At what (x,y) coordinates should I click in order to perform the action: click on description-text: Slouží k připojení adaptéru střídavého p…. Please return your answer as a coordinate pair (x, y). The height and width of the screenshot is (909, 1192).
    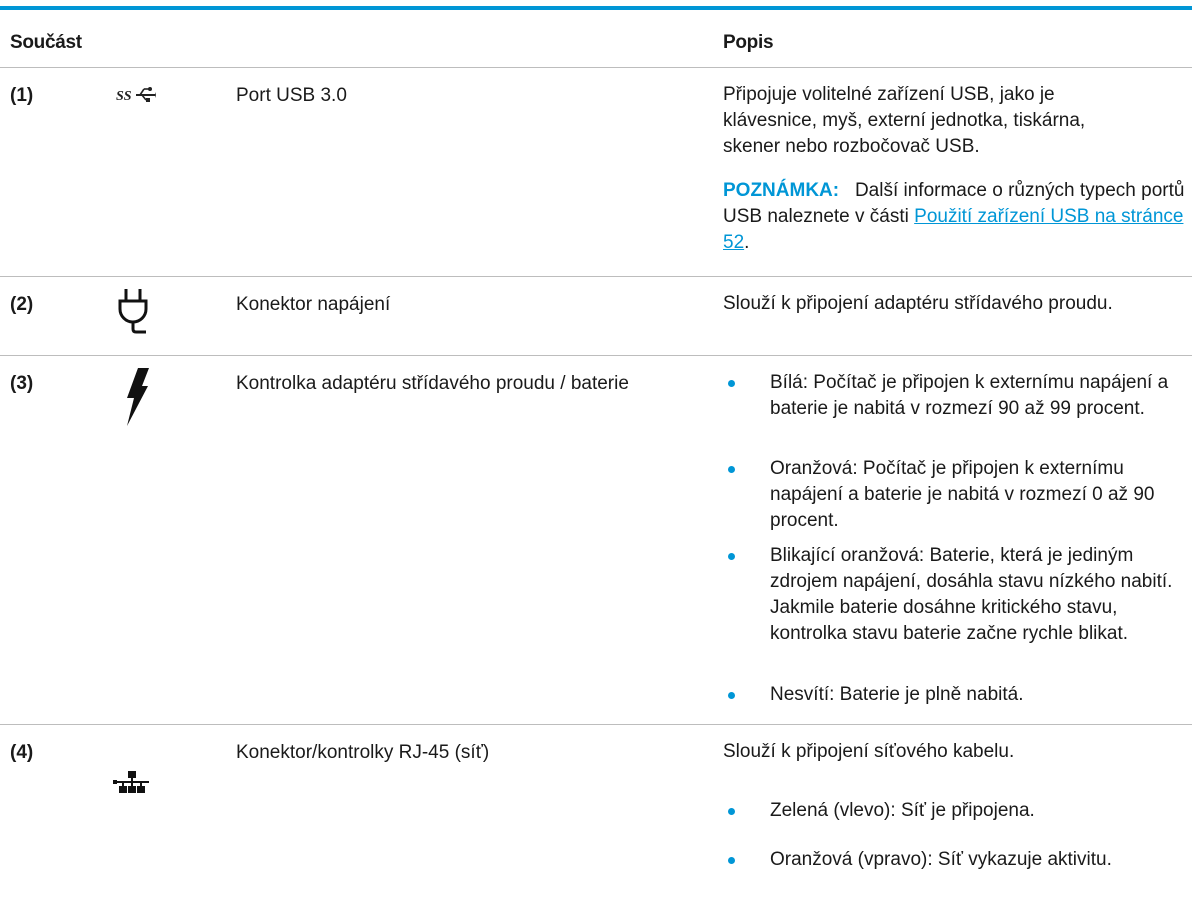
    Looking at the image, I should click on (918, 303).